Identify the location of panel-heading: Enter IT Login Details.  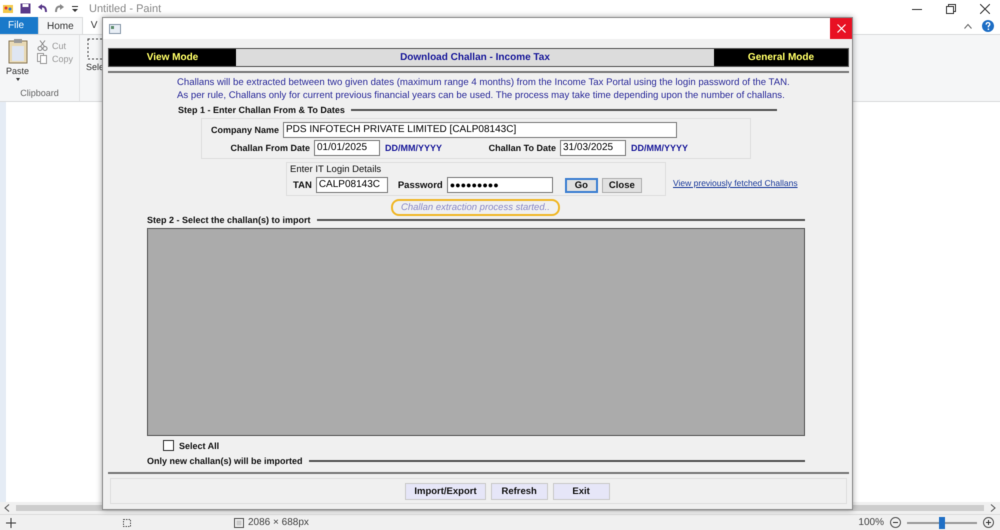
(336, 169).